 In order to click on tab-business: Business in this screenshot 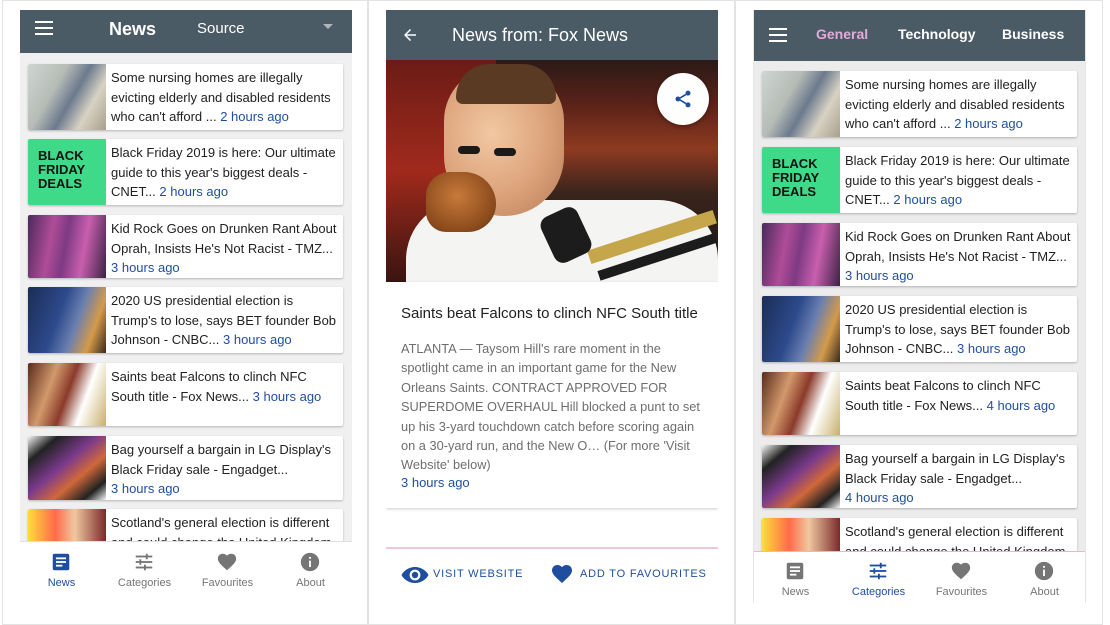, I will do `click(1033, 34)`.